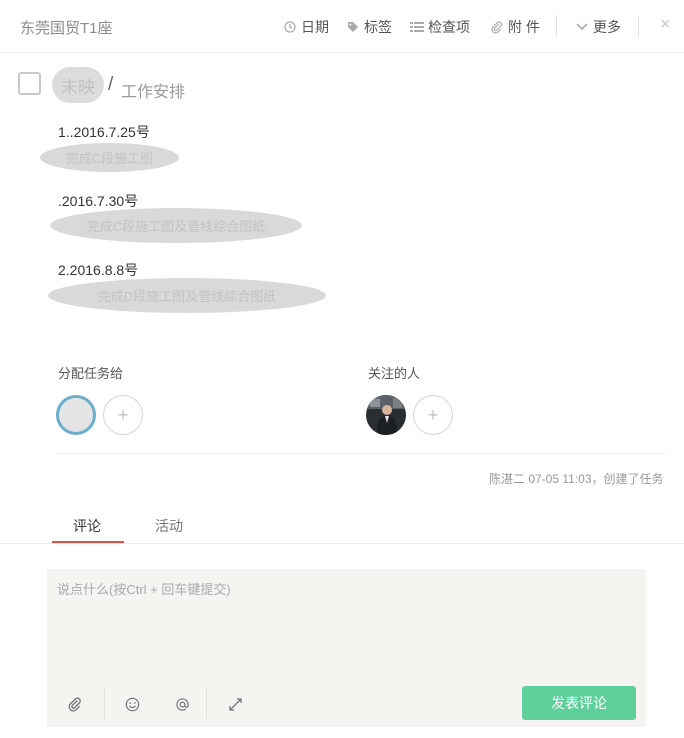  I want to click on project-name: 东莞国贸T1座, so click(66, 27).